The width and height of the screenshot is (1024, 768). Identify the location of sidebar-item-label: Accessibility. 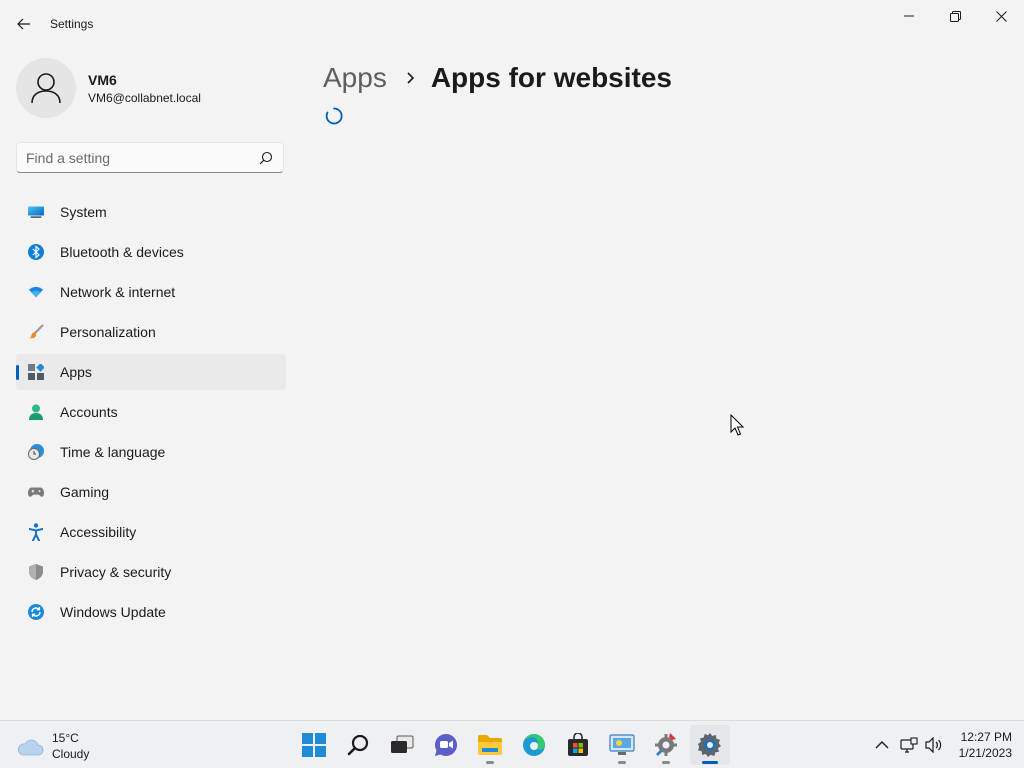
(98, 532).